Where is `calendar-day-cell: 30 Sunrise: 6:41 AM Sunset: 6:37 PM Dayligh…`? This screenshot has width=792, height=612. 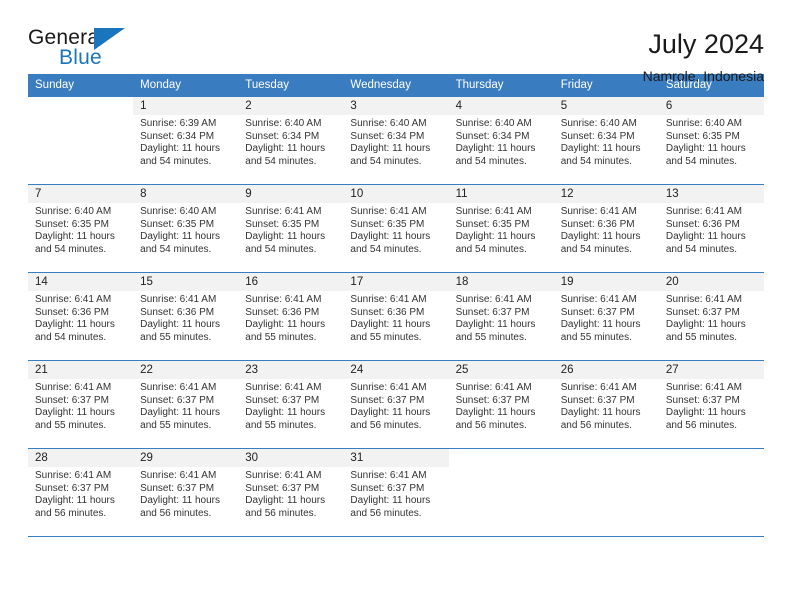
calendar-day-cell: 30 Sunrise: 6:41 AM Sunset: 6:37 PM Dayligh… is located at coordinates (291, 492).